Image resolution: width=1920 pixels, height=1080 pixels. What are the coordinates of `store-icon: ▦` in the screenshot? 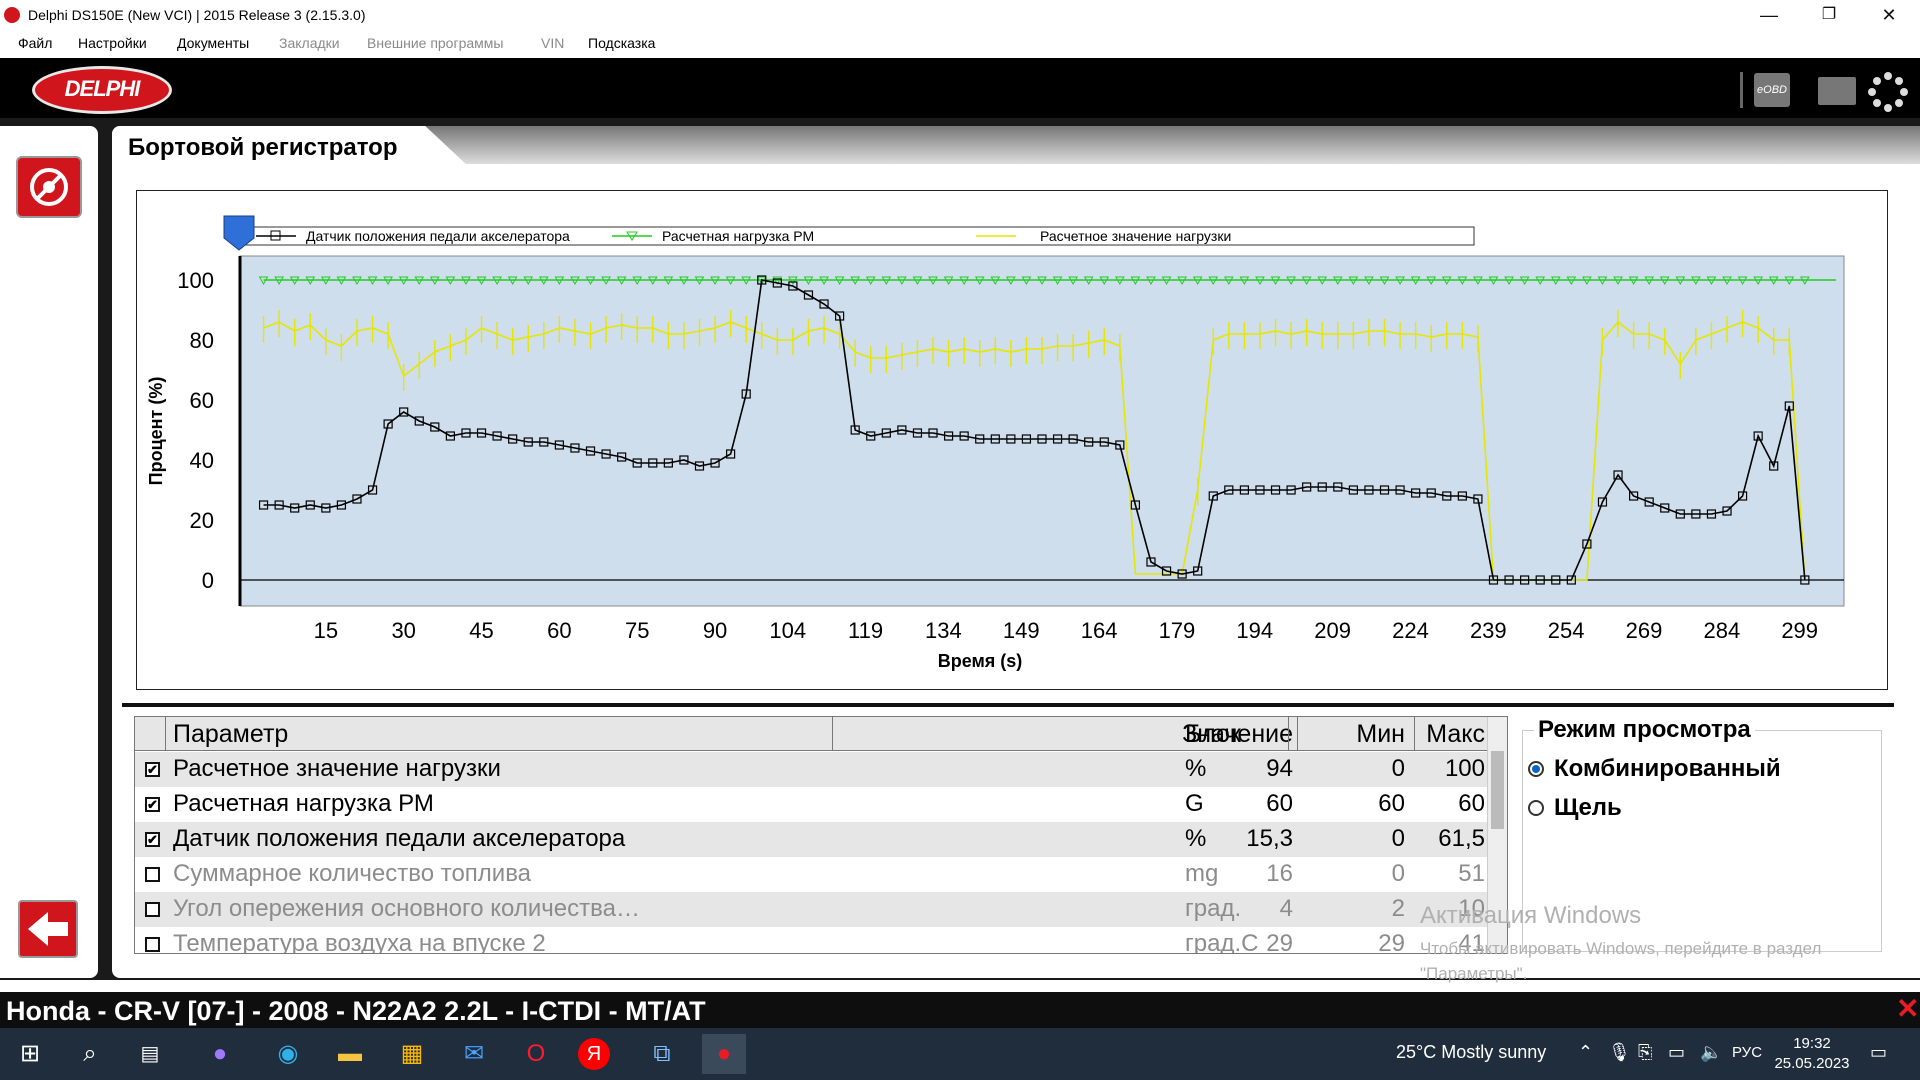 It's located at (412, 1054).